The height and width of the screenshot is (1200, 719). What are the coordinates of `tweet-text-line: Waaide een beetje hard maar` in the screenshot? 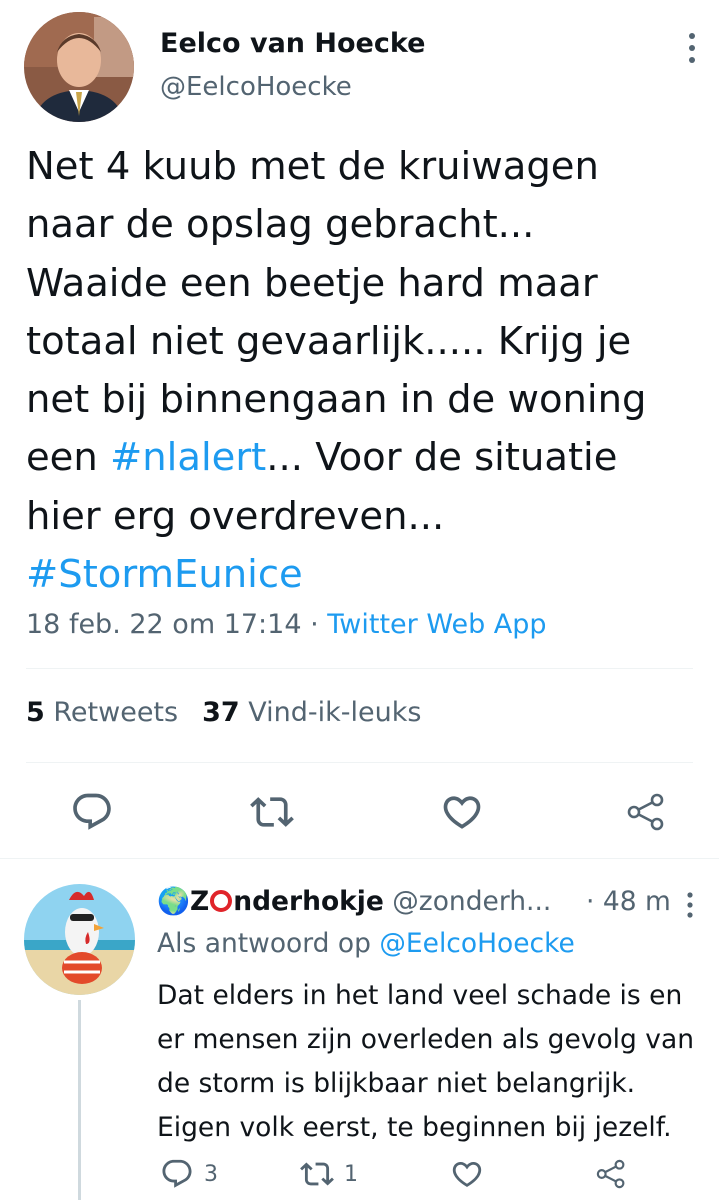 It's located at (312, 283).